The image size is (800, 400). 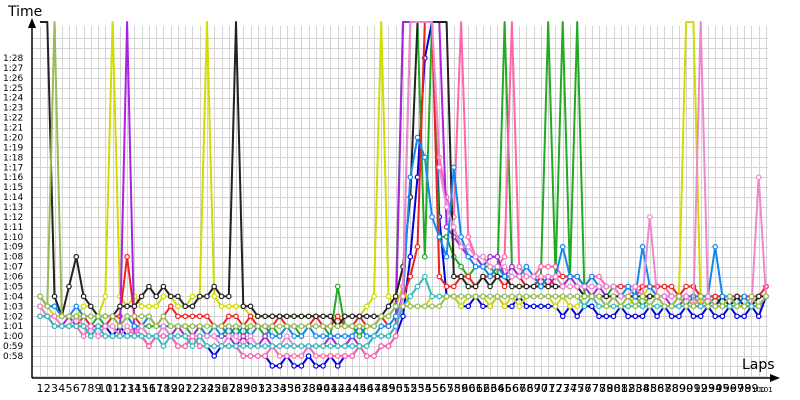 What do you see at coordinates (13, 148) in the screenshot?
I see `y-tick-label: 1:19` at bounding box center [13, 148].